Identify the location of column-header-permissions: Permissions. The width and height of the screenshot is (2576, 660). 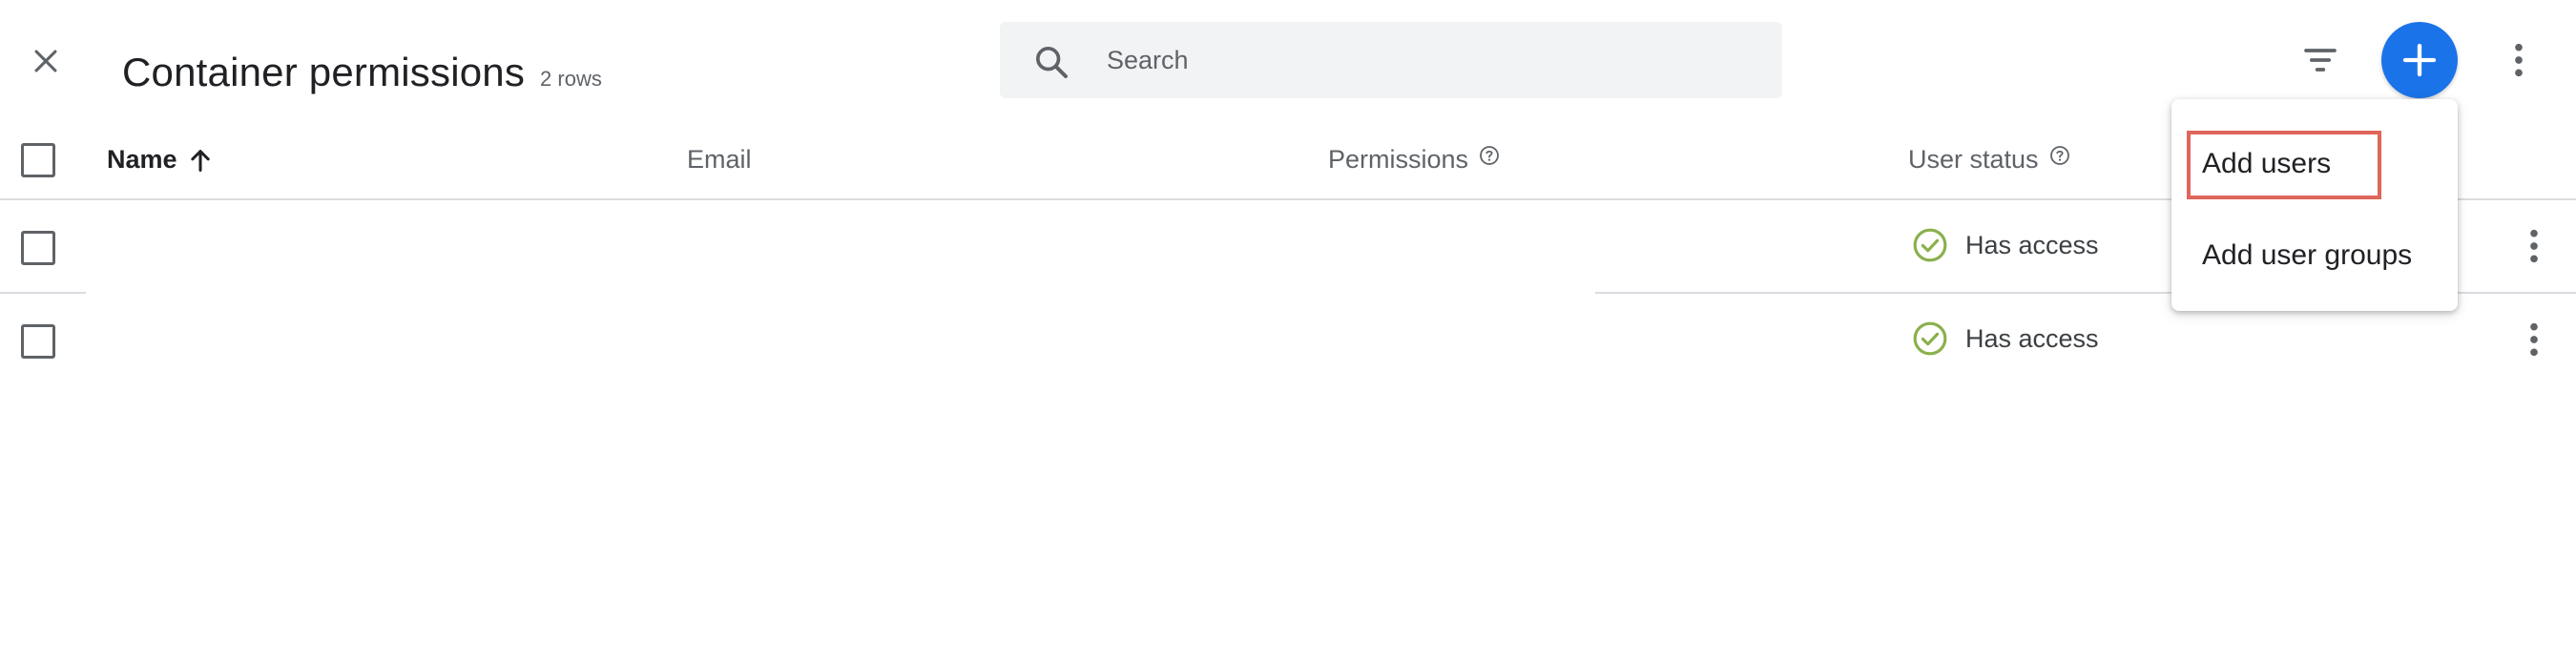
(1414, 160).